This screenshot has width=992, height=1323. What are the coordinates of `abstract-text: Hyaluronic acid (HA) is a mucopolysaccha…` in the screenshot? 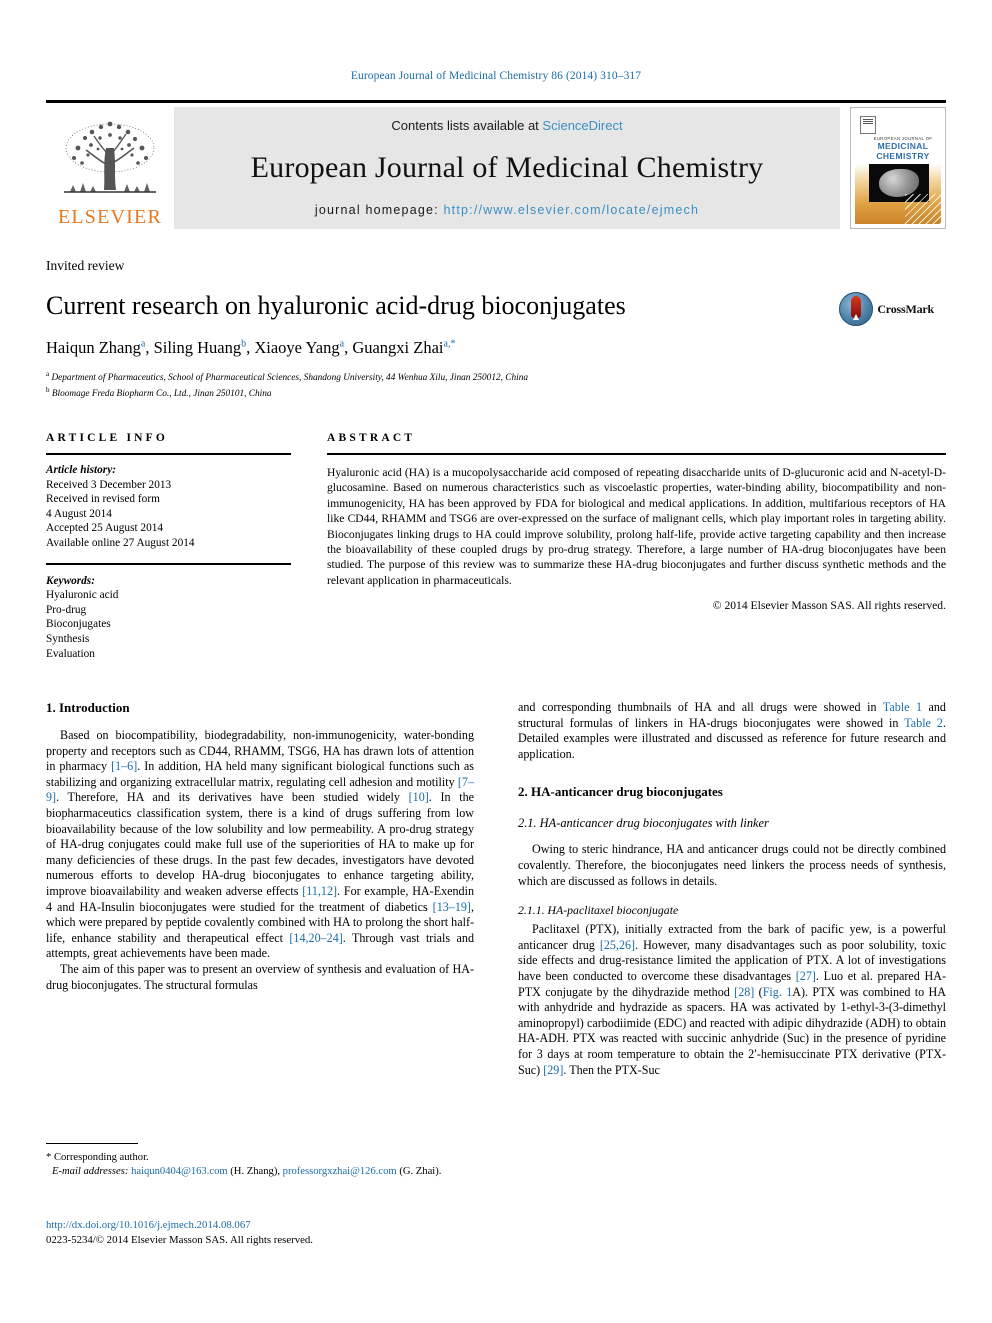 It's located at (636, 526).